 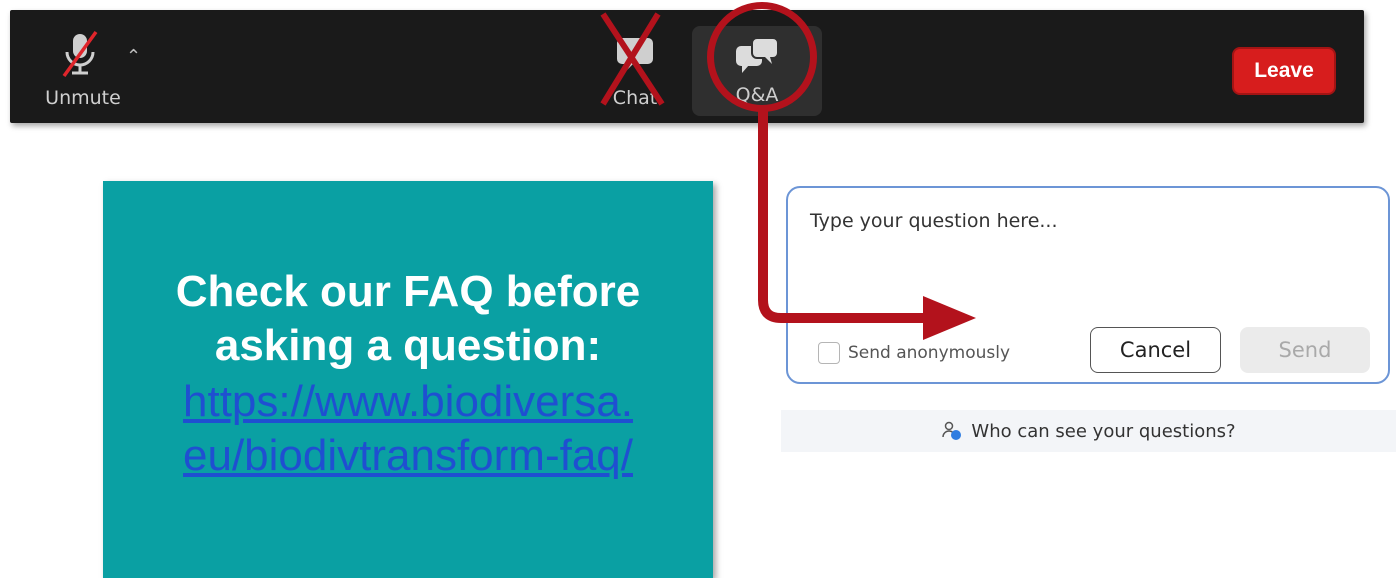 What do you see at coordinates (635, 55) in the screenshot?
I see `chat-bubble-icon` at bounding box center [635, 55].